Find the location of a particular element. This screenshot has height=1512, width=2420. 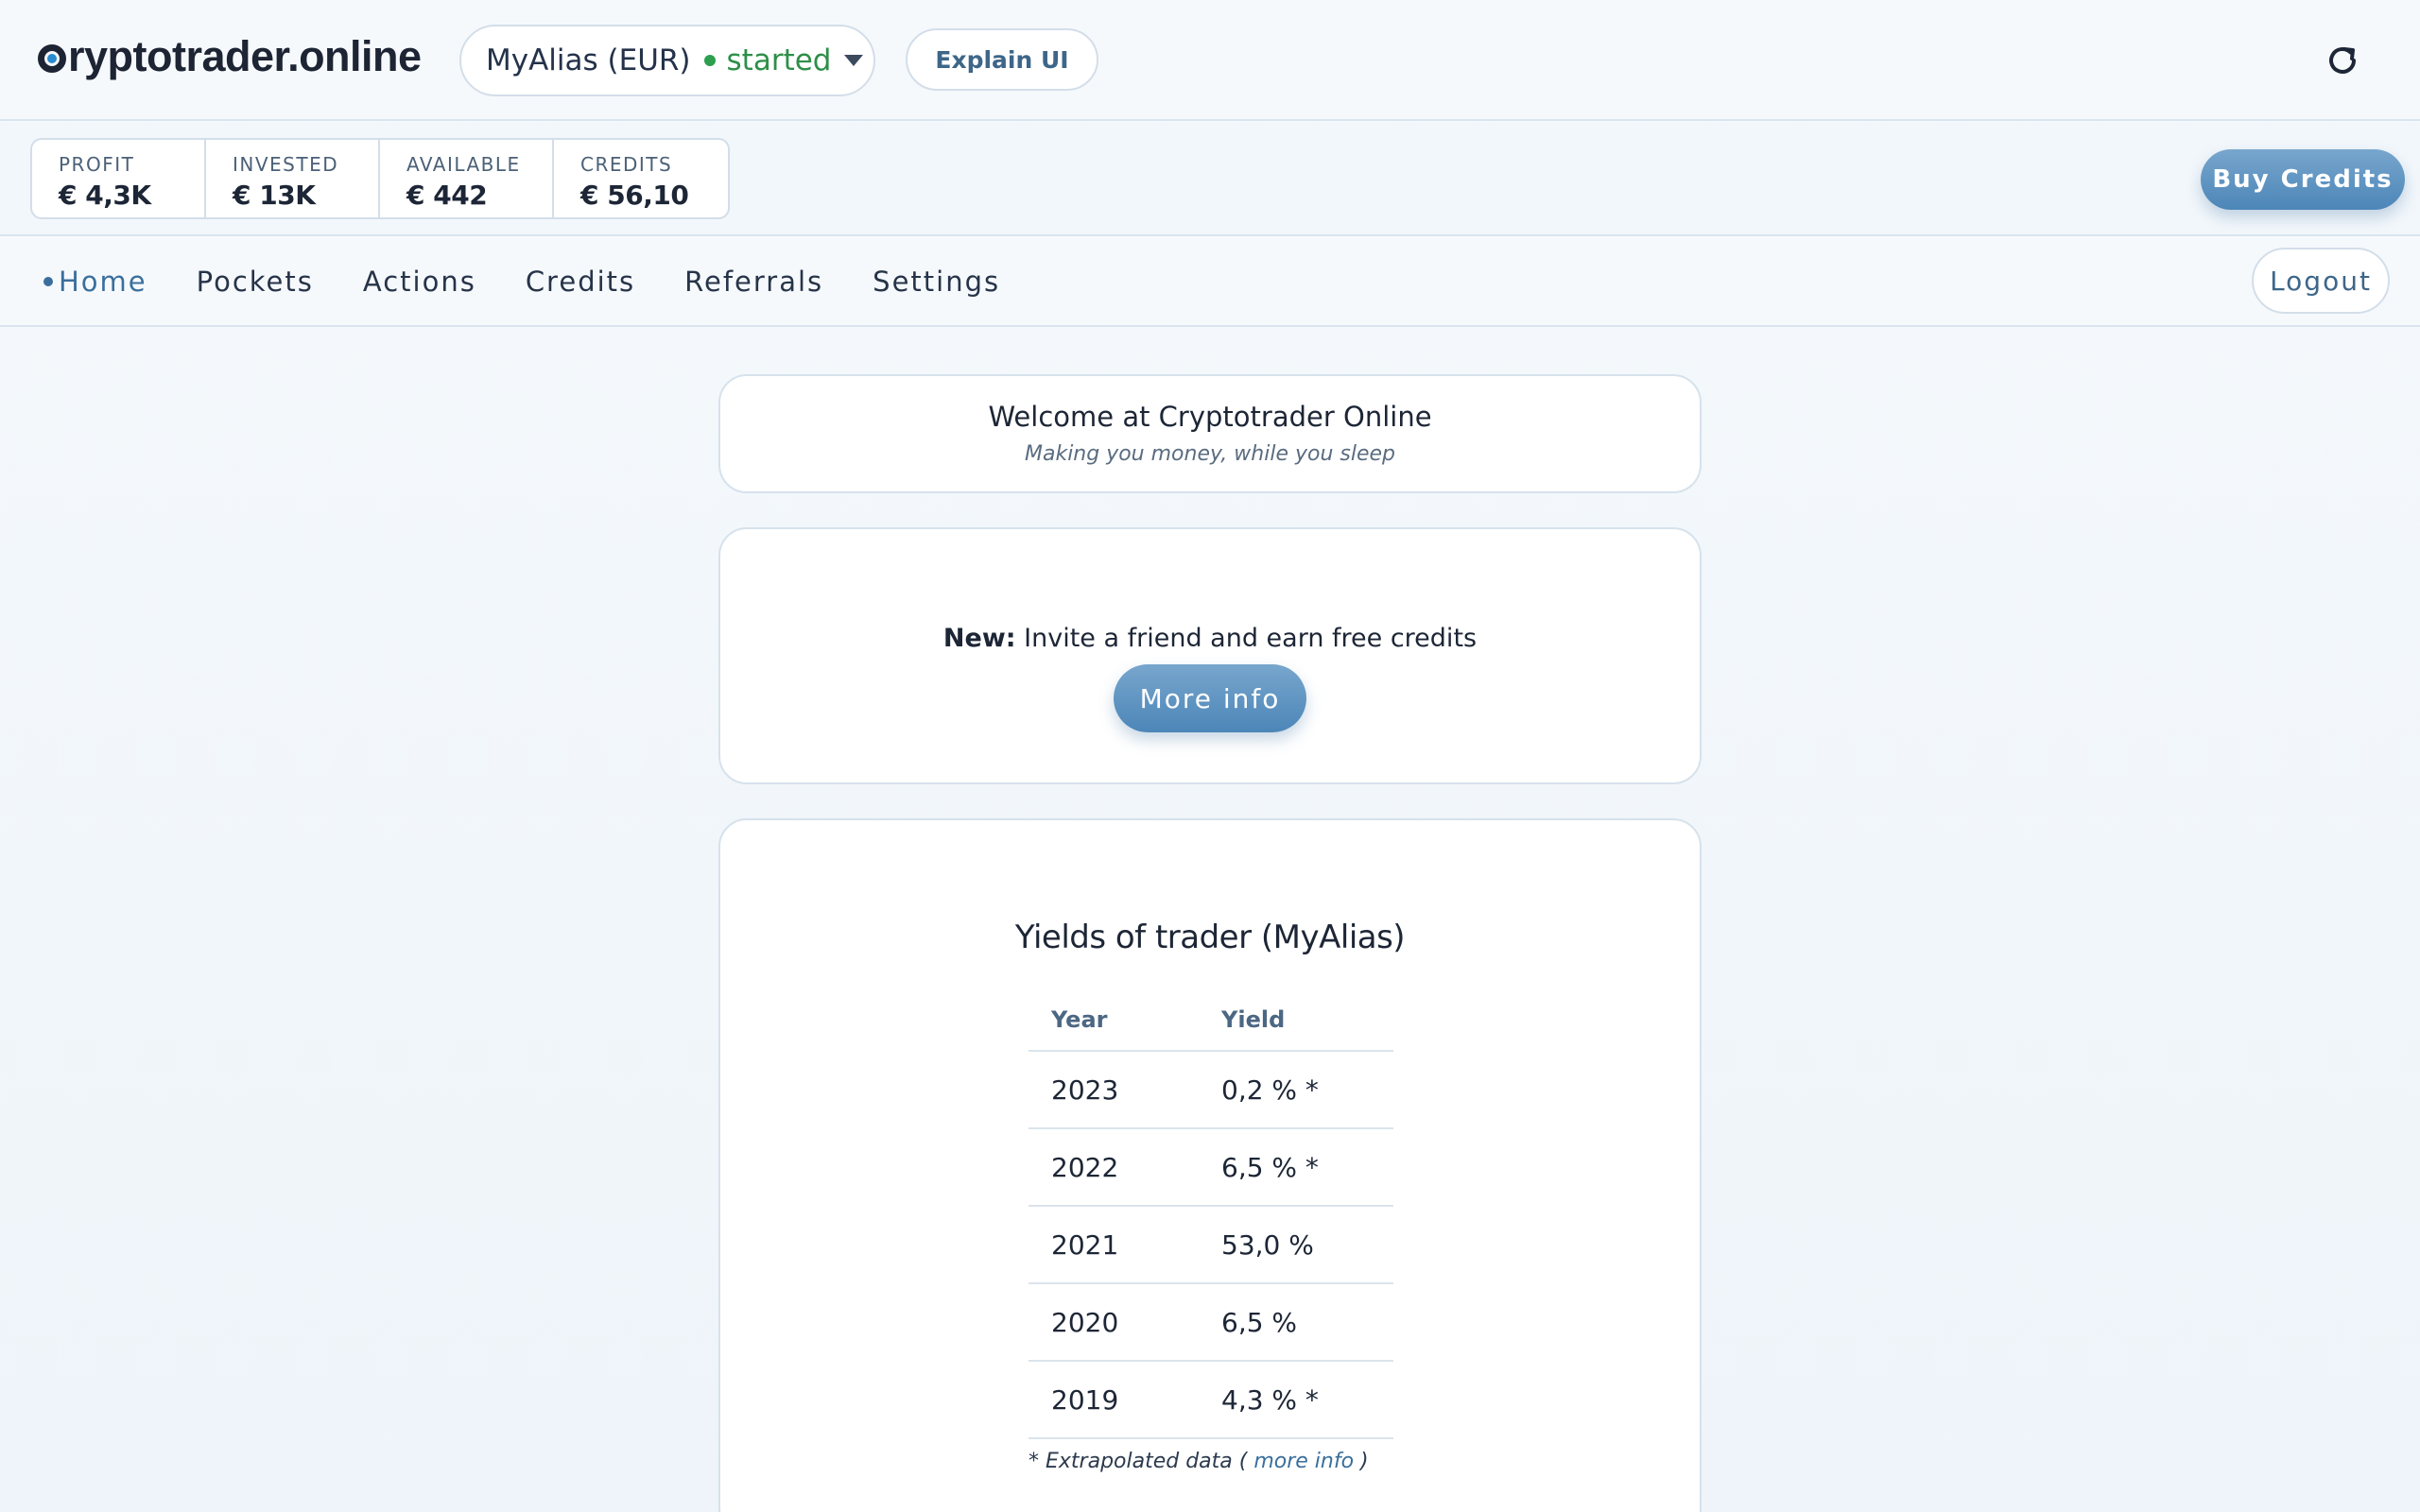

stat-label: AVAILABLE is located at coordinates (463, 164).